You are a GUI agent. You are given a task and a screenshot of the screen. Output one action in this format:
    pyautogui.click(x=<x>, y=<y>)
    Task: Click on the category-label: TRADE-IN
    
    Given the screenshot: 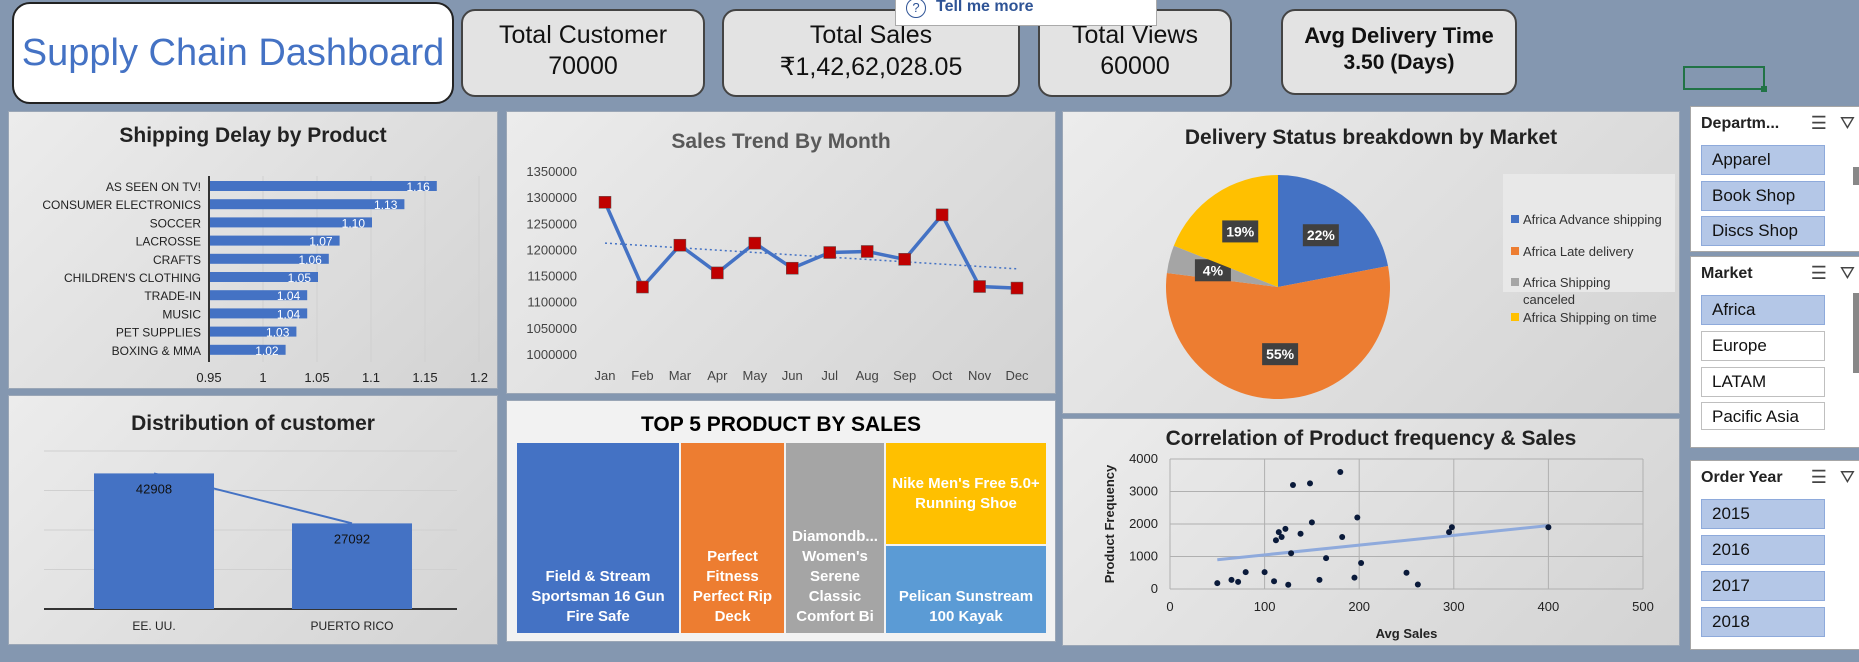 What is the action you would take?
    pyautogui.click(x=172, y=296)
    